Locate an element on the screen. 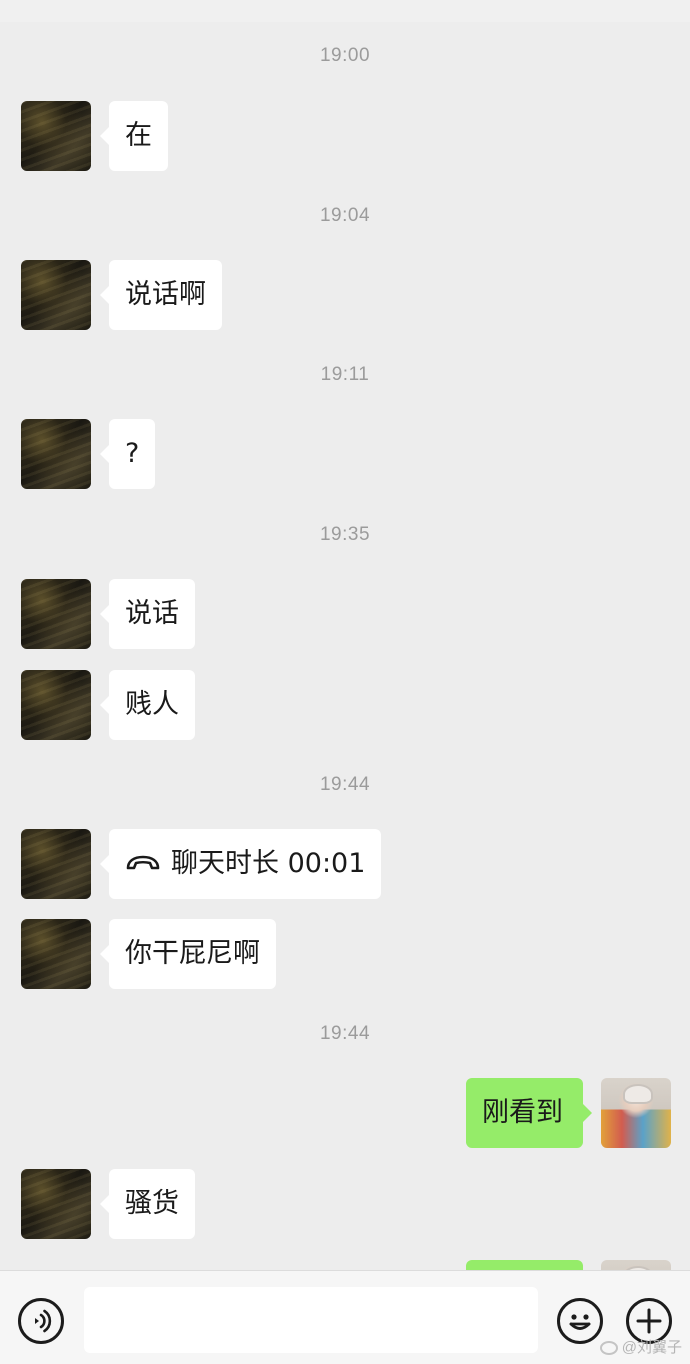 Image resolution: width=690 pixels, height=1364 pixels. voice-button is located at coordinates (41, 1321).